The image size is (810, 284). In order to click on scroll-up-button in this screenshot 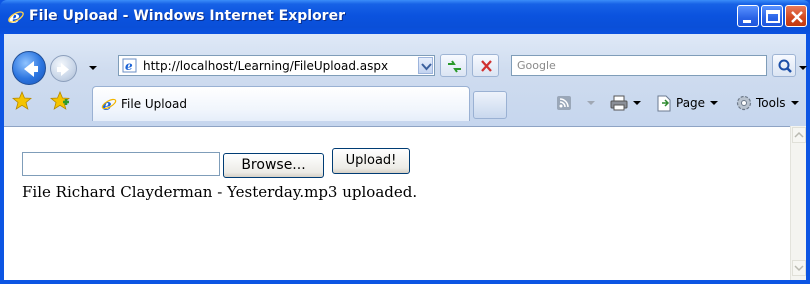, I will do `click(799, 135)`.